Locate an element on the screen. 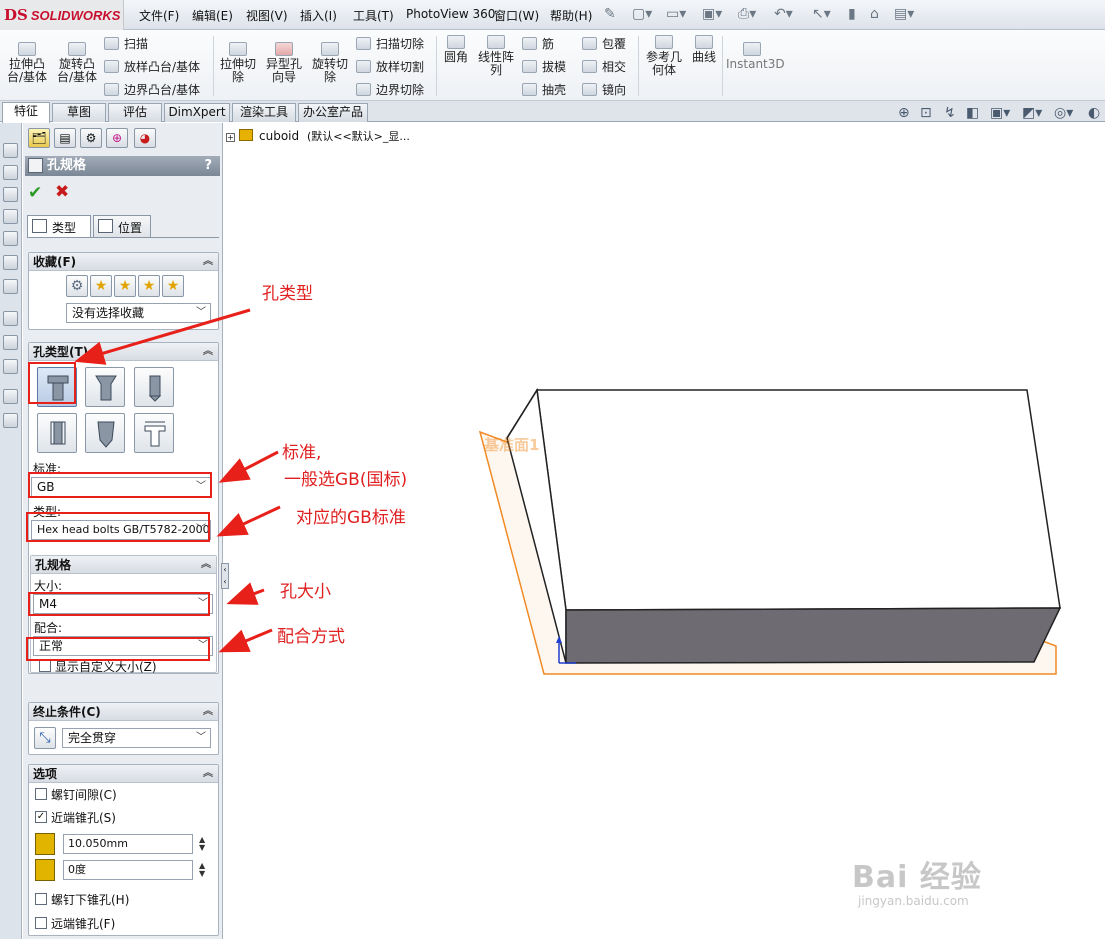  watermark-brand: Bai 经验 is located at coordinates (917, 877).